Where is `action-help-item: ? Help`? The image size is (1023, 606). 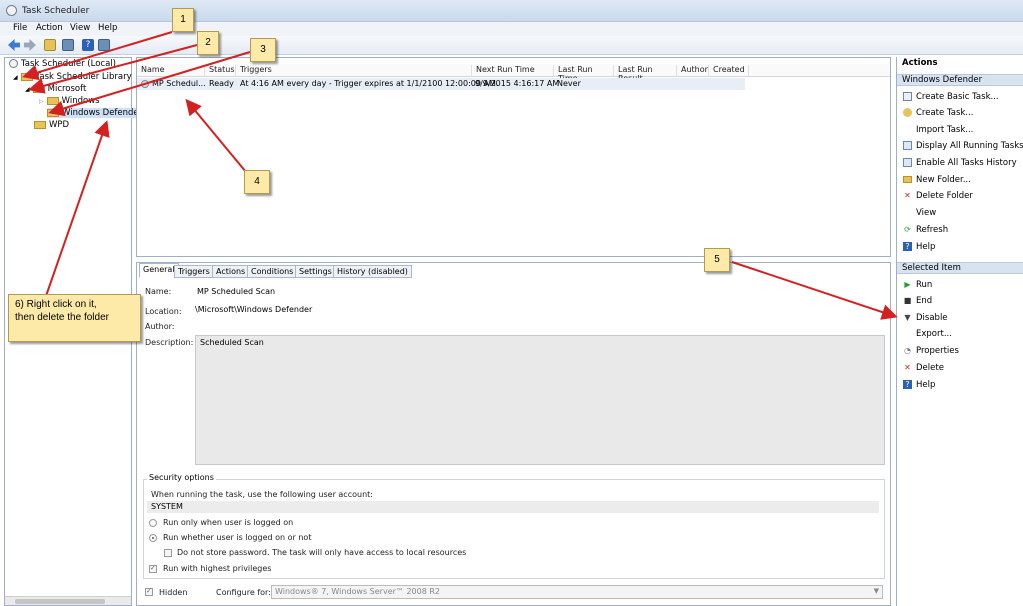
action-help-item: ? Help is located at coordinates (919, 385).